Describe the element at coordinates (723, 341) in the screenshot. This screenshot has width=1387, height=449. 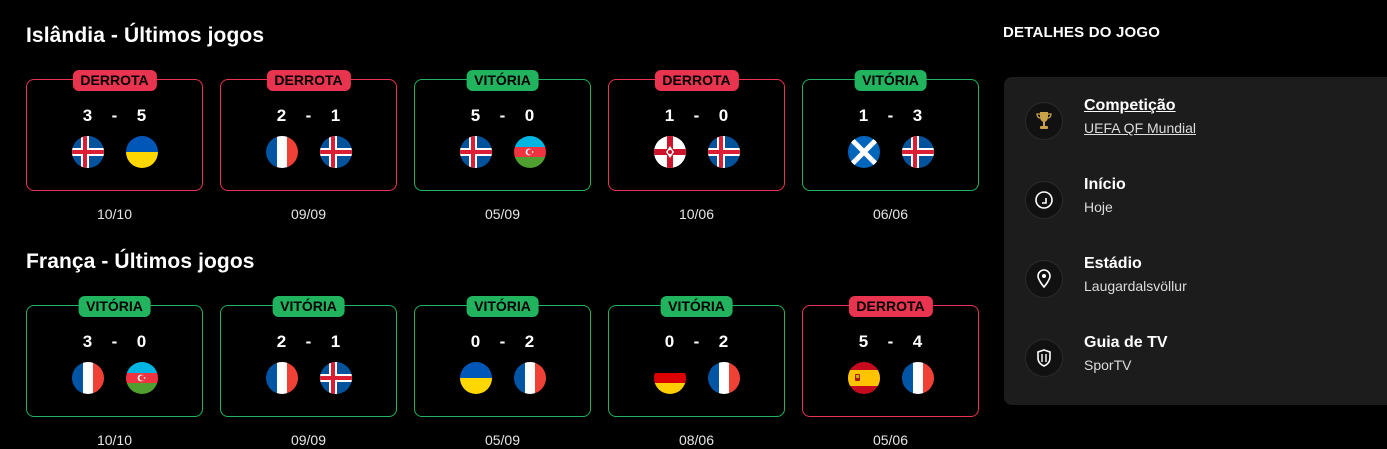
I see `away-score: 2` at that location.